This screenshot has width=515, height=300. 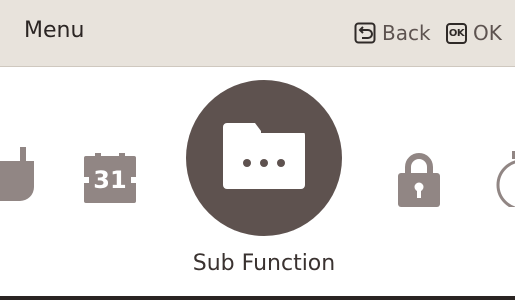 I want to click on folder-icon, so click(x=264, y=156).